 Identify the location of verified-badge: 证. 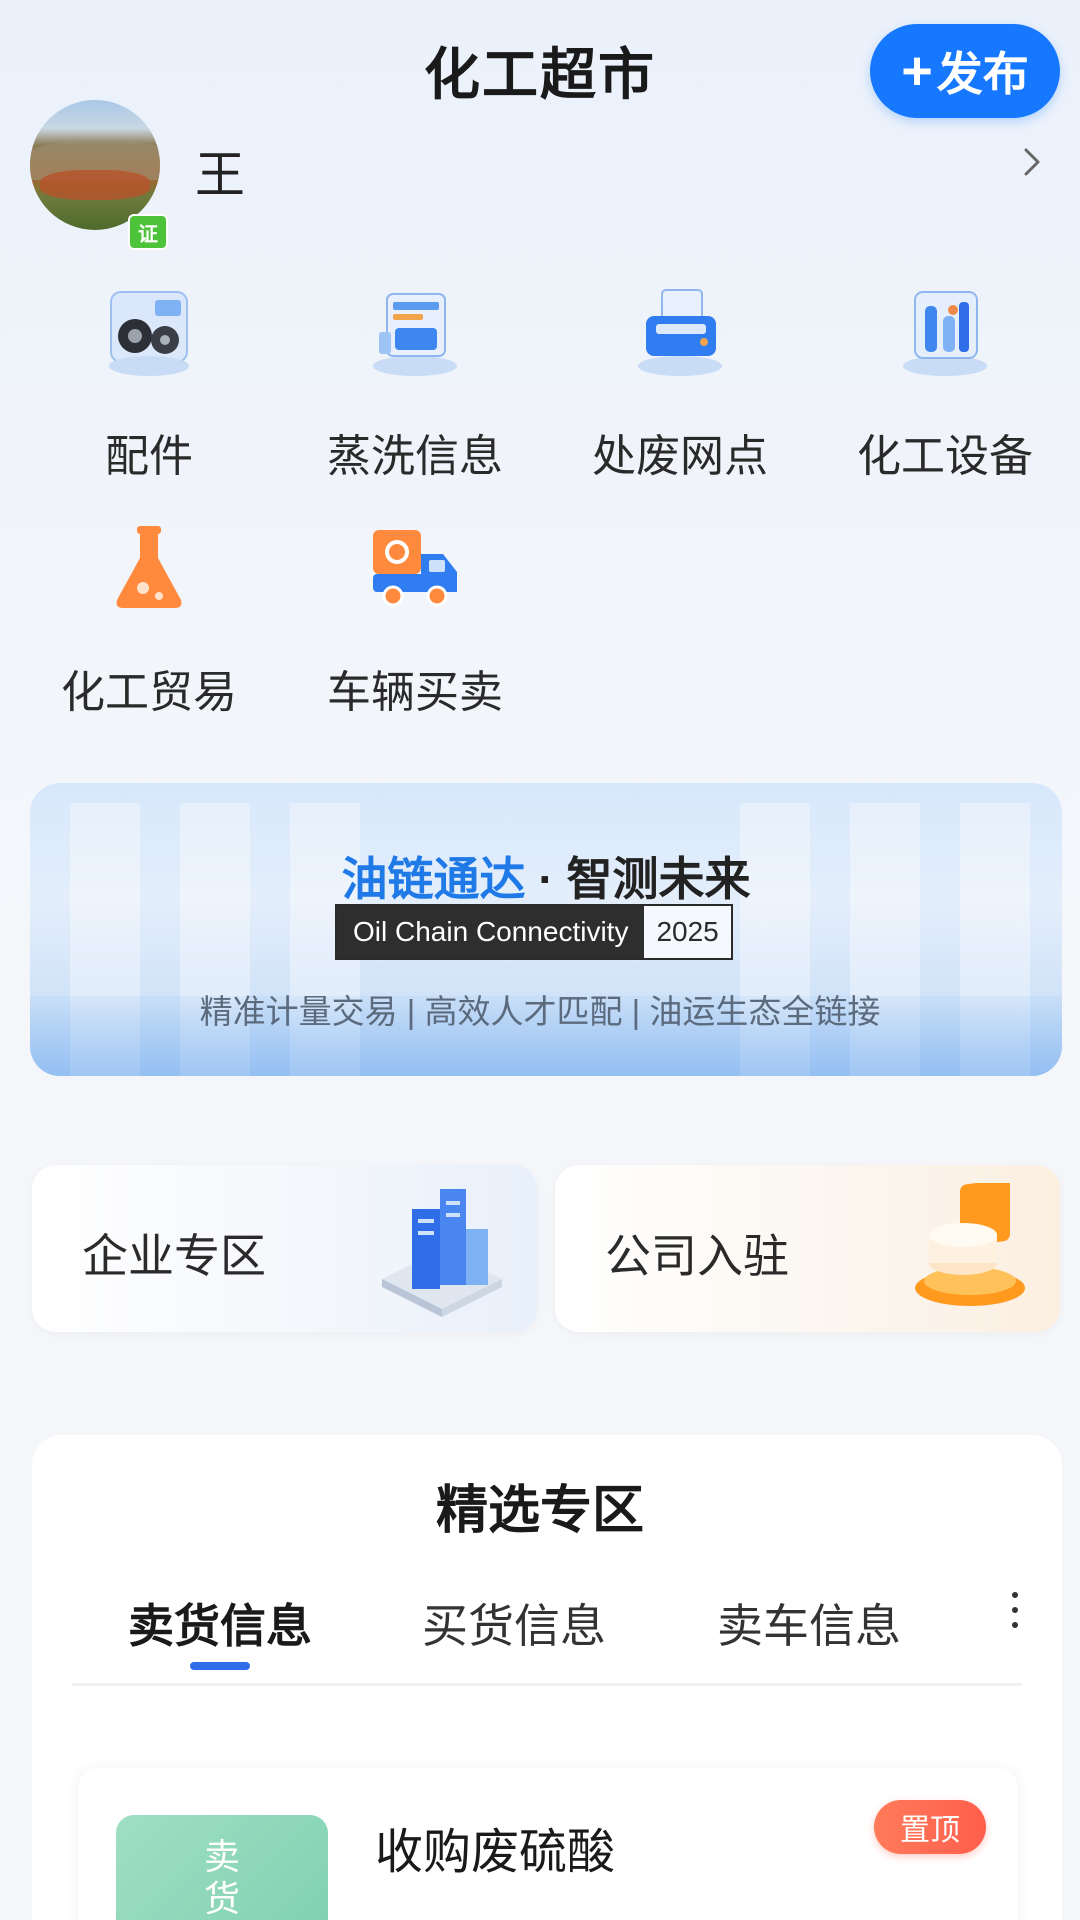
(148, 232).